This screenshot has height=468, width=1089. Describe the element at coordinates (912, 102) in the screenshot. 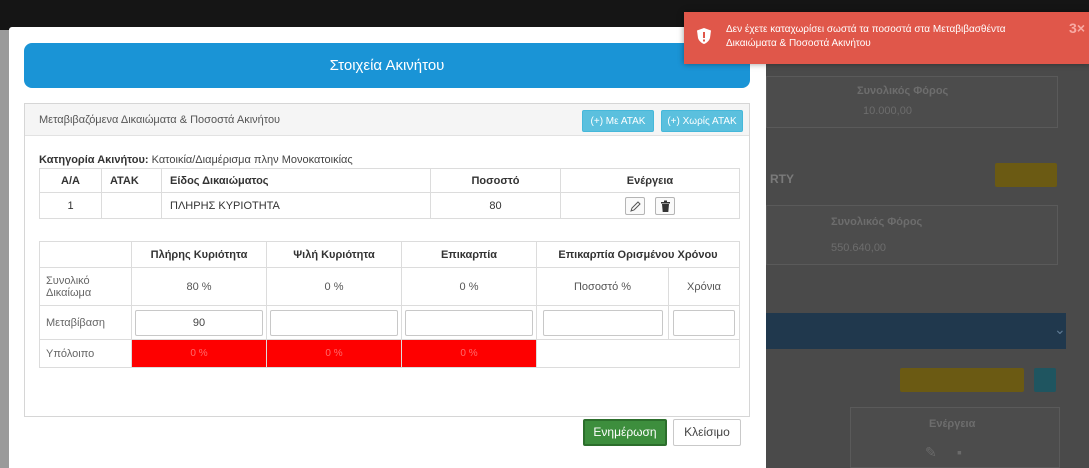

I see `background-tax-panel: Συνολικός Φόρος 10.000,00` at that location.